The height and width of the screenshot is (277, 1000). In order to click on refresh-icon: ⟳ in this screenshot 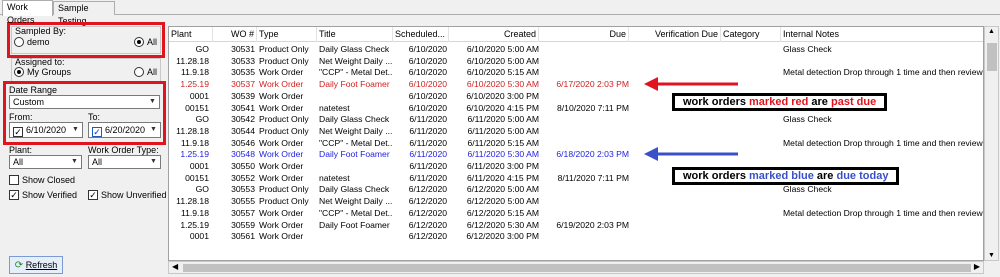, I will do `click(19, 265)`.